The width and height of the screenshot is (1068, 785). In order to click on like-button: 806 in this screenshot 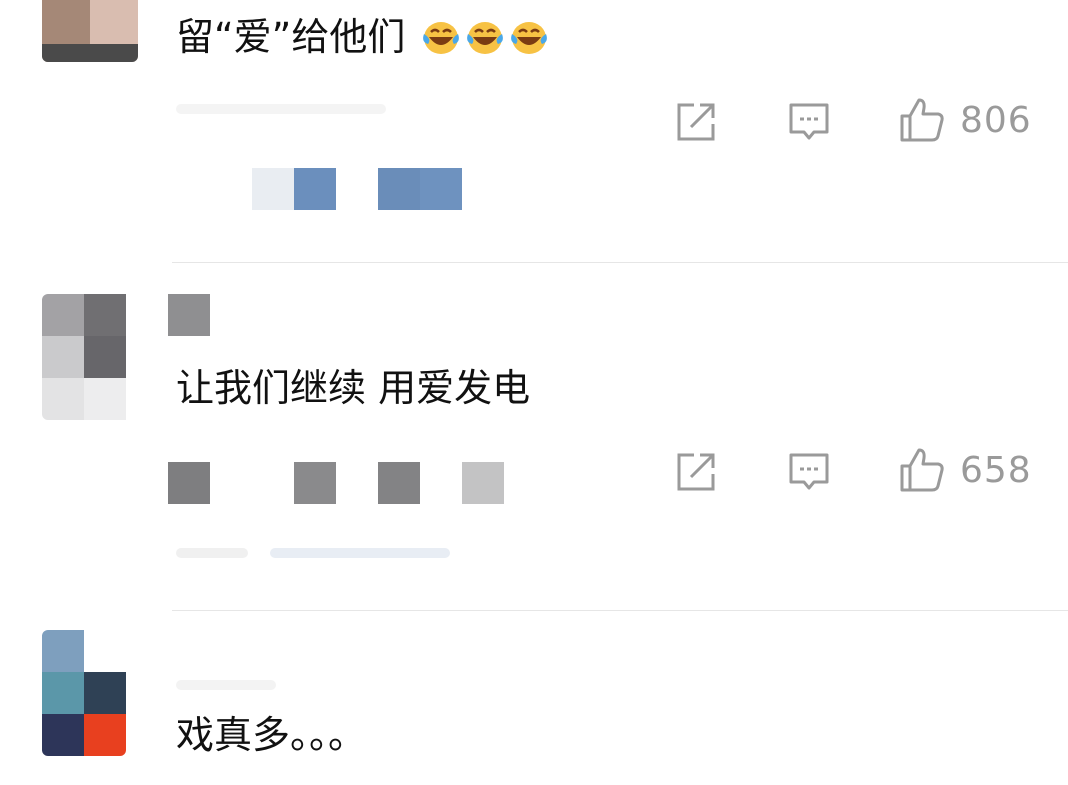, I will do `click(965, 120)`.